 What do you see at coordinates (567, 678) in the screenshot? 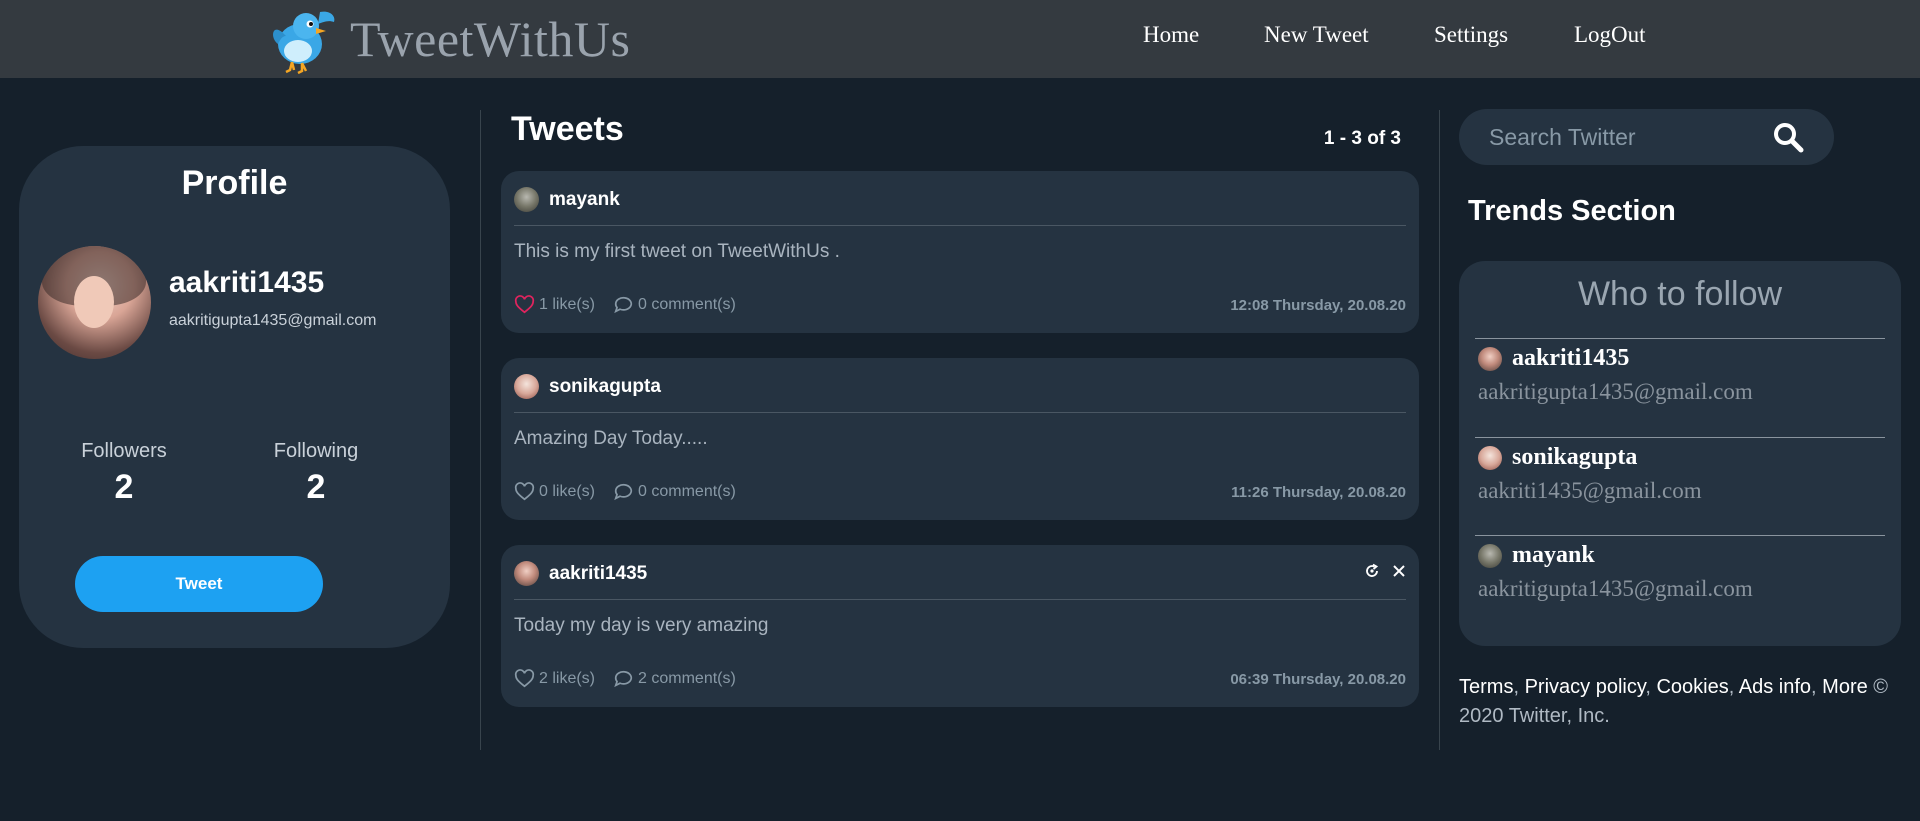
I see `like-count: 2 like(s)` at bounding box center [567, 678].